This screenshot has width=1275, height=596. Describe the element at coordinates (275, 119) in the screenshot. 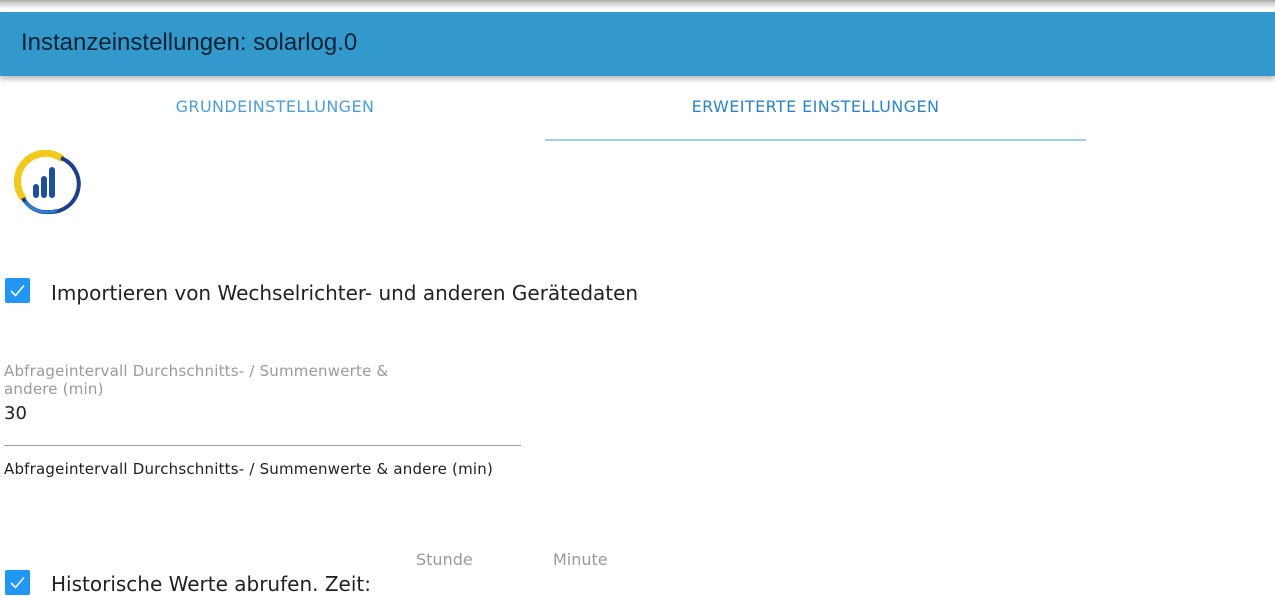

I see `tab-grundeinstellungen: GRUNDEINSTELLUNGEN` at that location.